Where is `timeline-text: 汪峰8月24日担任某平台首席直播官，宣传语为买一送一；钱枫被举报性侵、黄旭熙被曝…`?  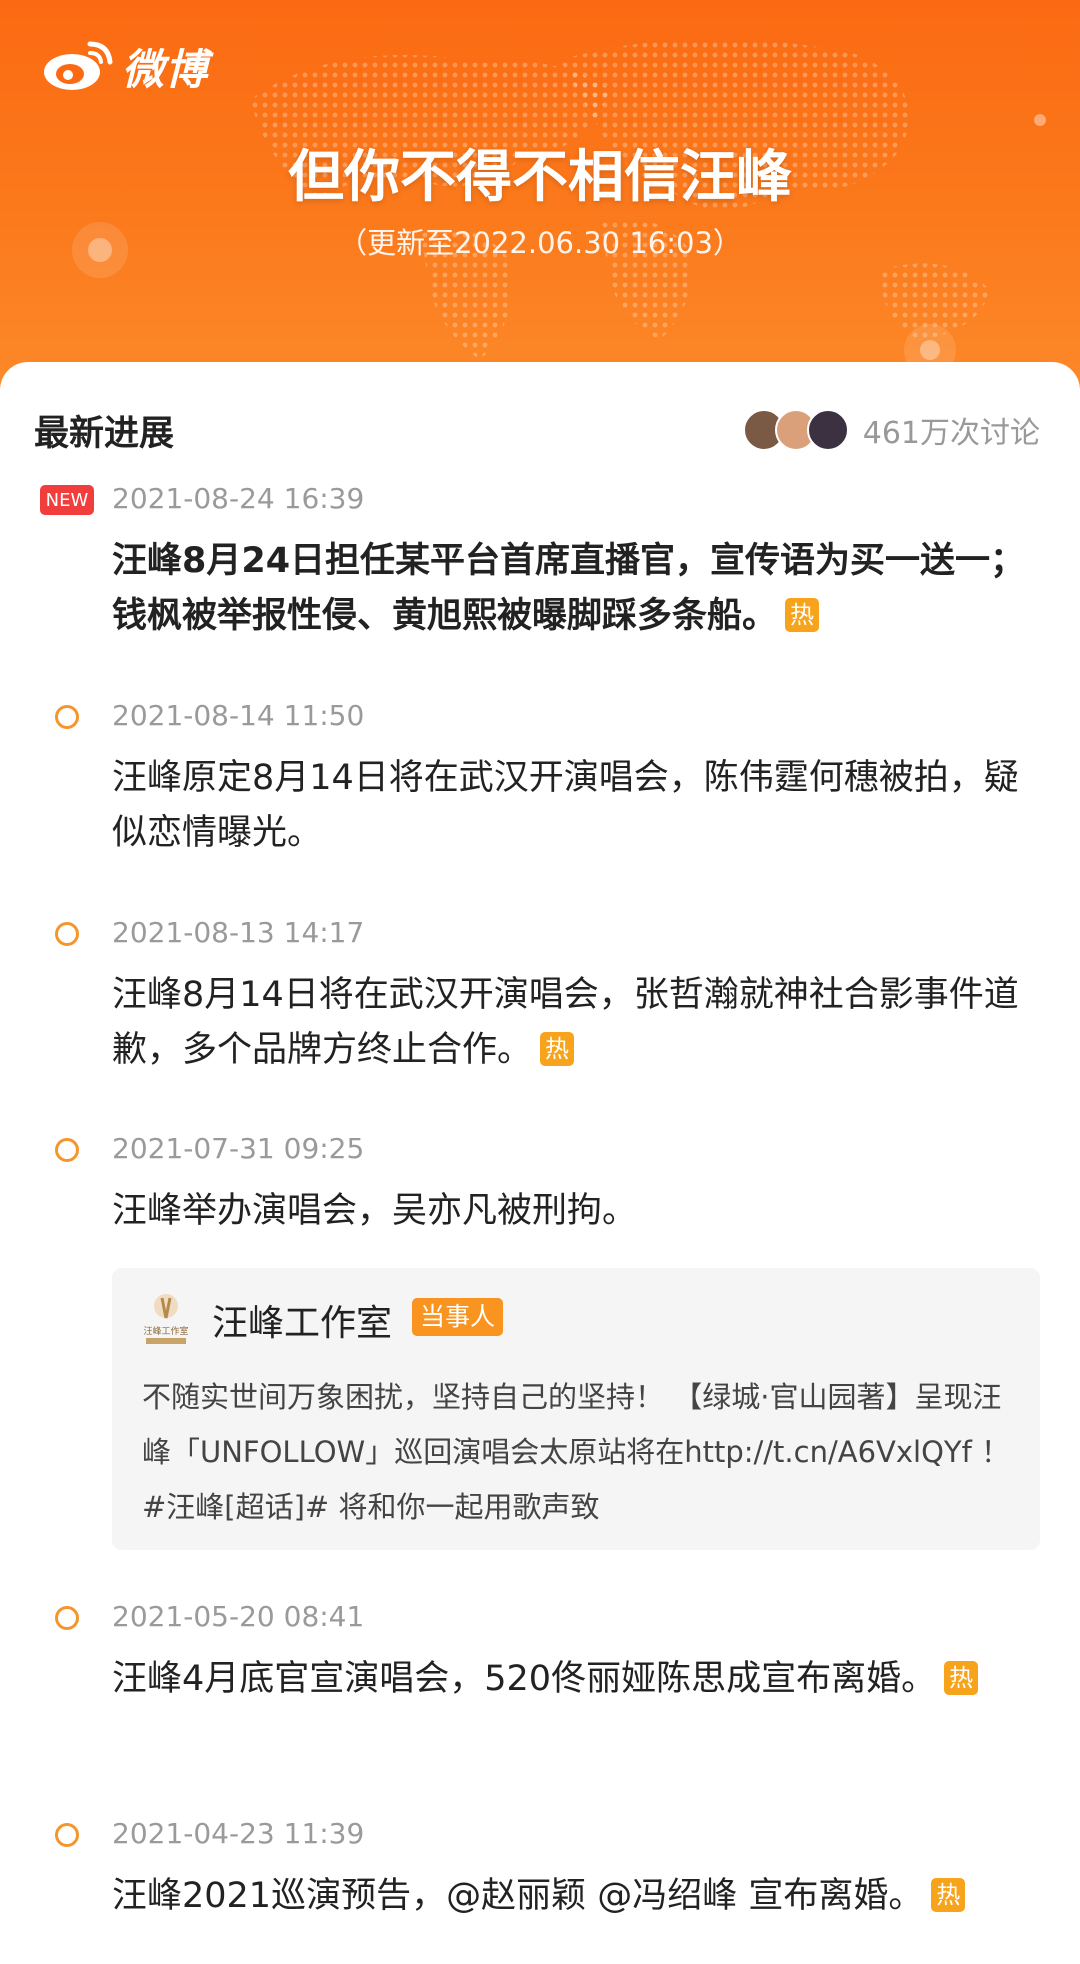
timeline-text: 汪峰8月24日担任某平台首席直播官，宣传语为买一送一；钱枫被举报性侵、黄旭熙被曝… is located at coordinates (569, 588).